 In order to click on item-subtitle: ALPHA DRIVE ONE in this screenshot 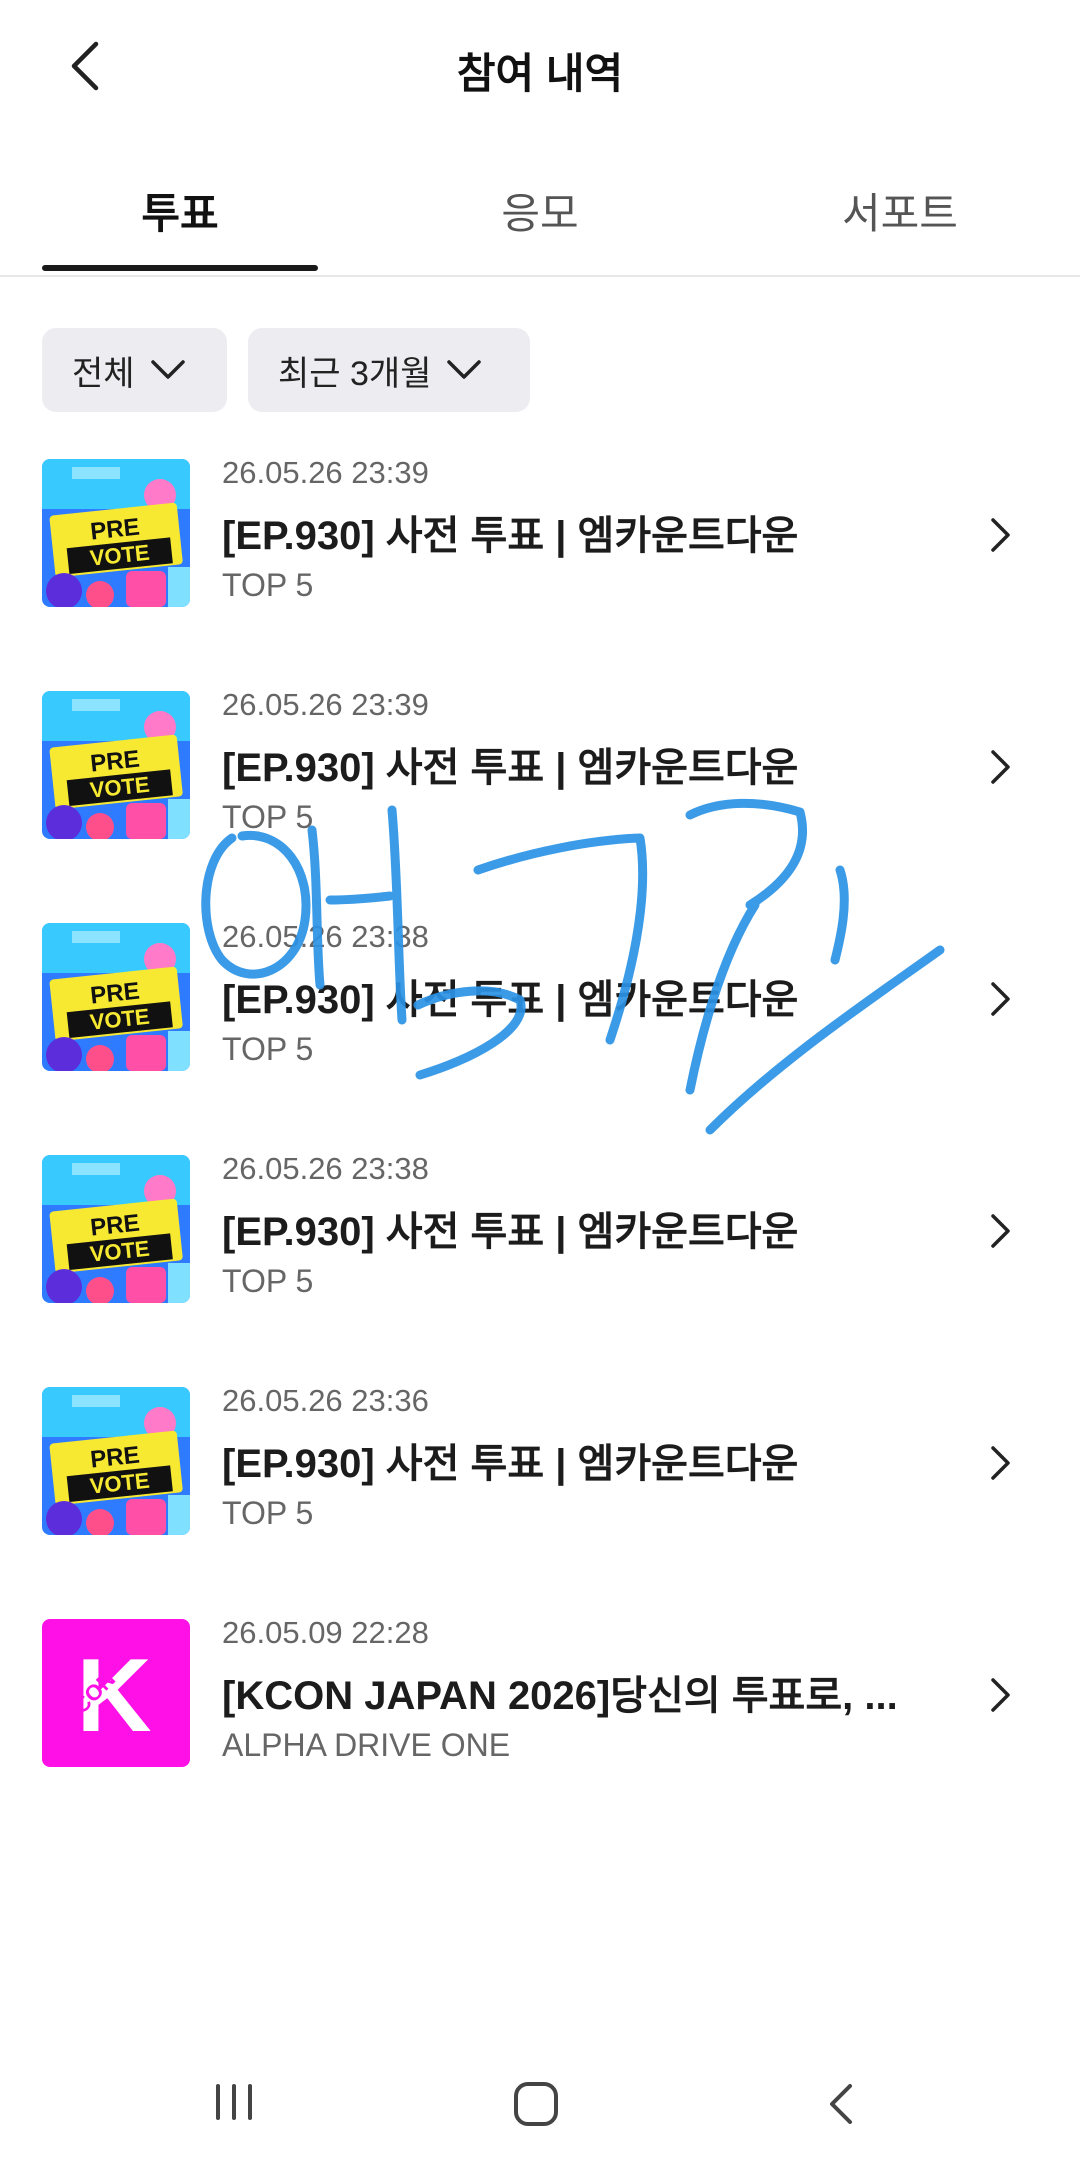, I will do `click(366, 1745)`.